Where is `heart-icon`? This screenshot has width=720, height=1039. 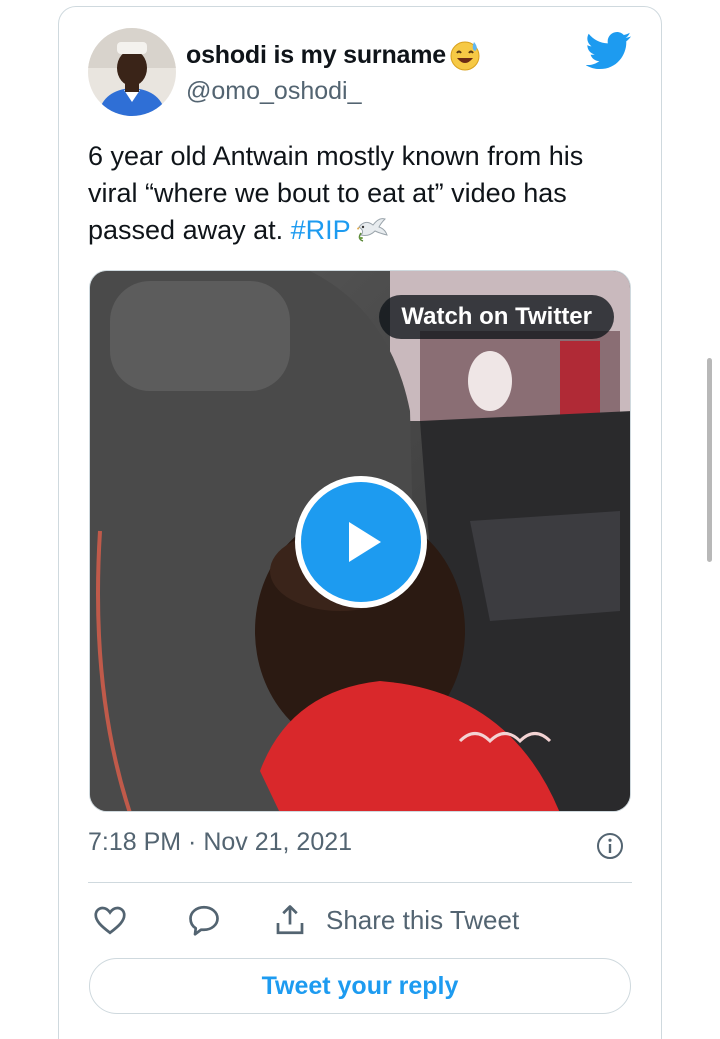
heart-icon is located at coordinates (110, 920).